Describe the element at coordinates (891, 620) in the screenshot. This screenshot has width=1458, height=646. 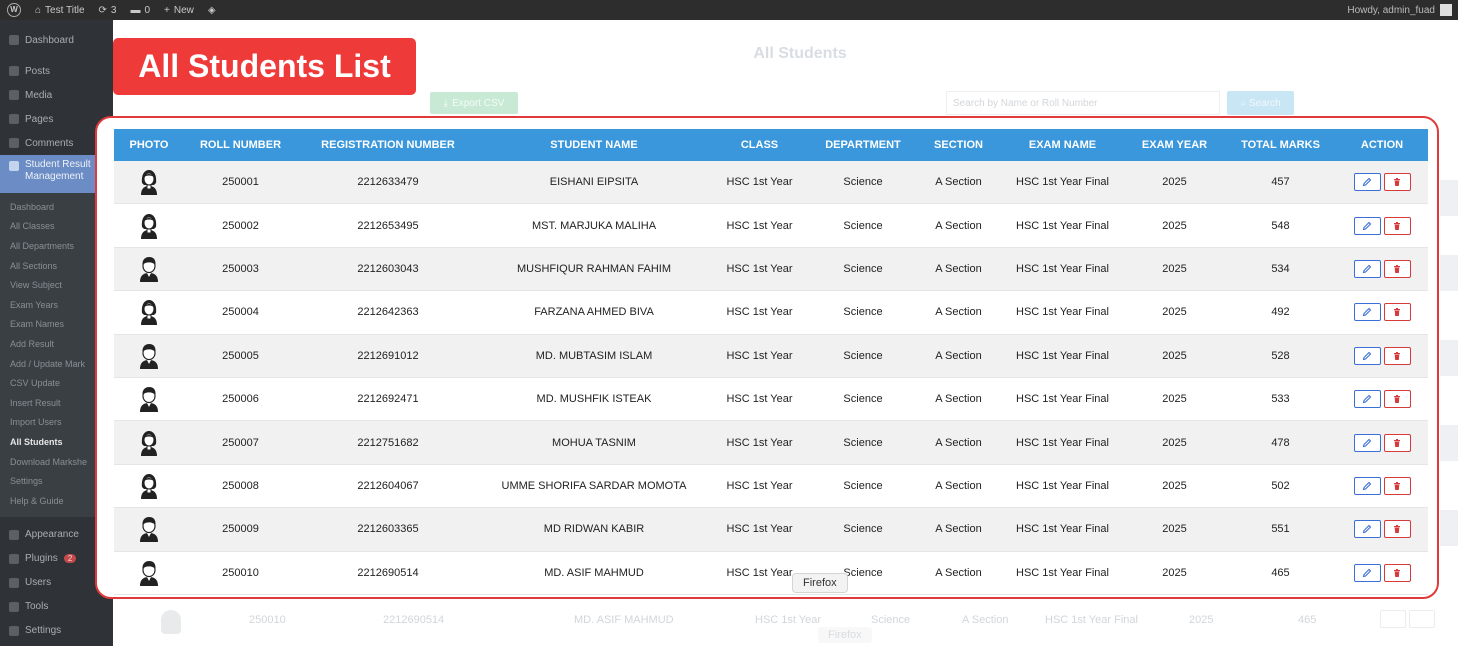
I see `ghost-dept: Science` at that location.